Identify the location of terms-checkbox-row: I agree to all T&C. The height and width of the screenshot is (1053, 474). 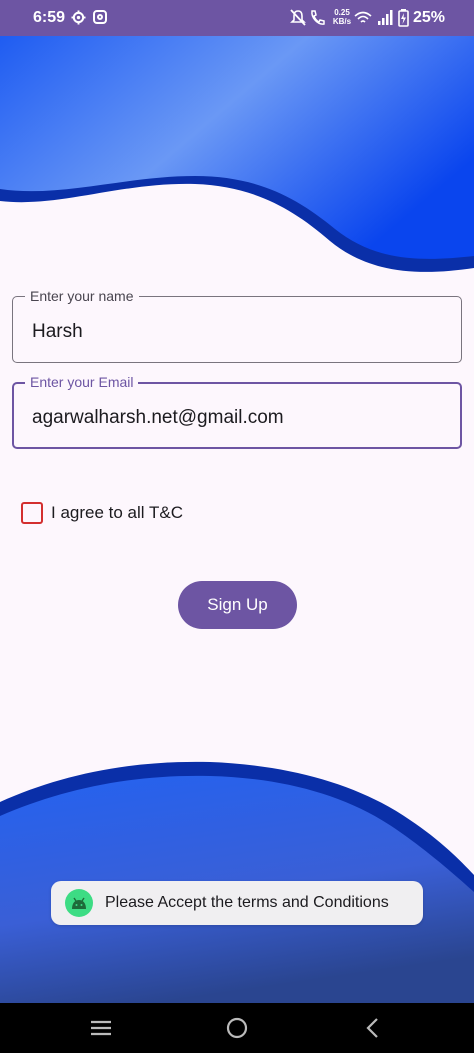
(102, 513).